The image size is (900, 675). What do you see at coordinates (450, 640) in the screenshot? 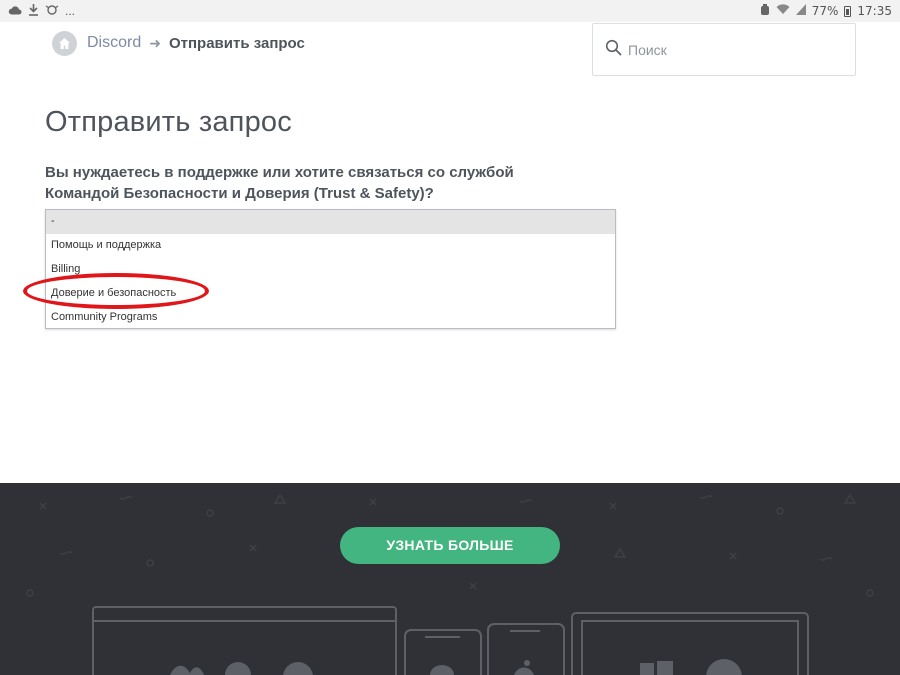
I see `devices-illustration` at bounding box center [450, 640].